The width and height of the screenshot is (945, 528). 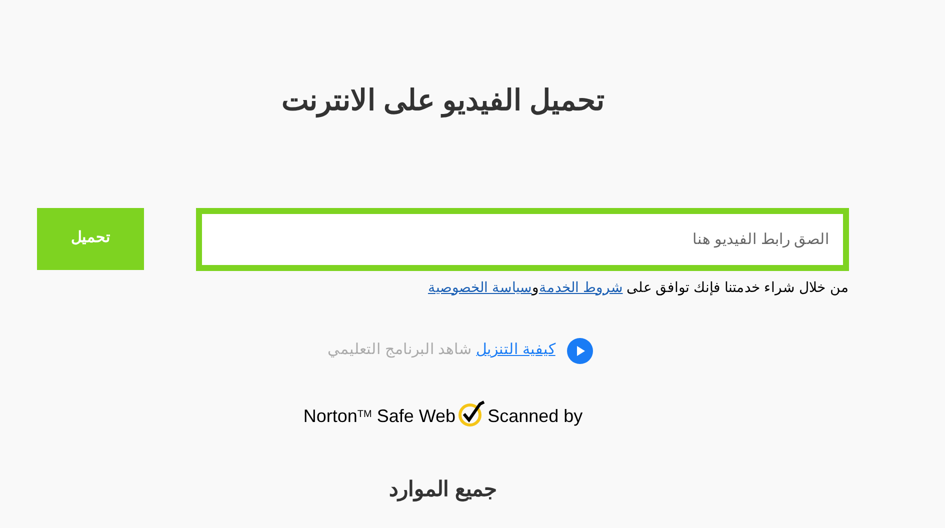 What do you see at coordinates (472, 414) in the screenshot?
I see `checkmark-seal-icon` at bounding box center [472, 414].